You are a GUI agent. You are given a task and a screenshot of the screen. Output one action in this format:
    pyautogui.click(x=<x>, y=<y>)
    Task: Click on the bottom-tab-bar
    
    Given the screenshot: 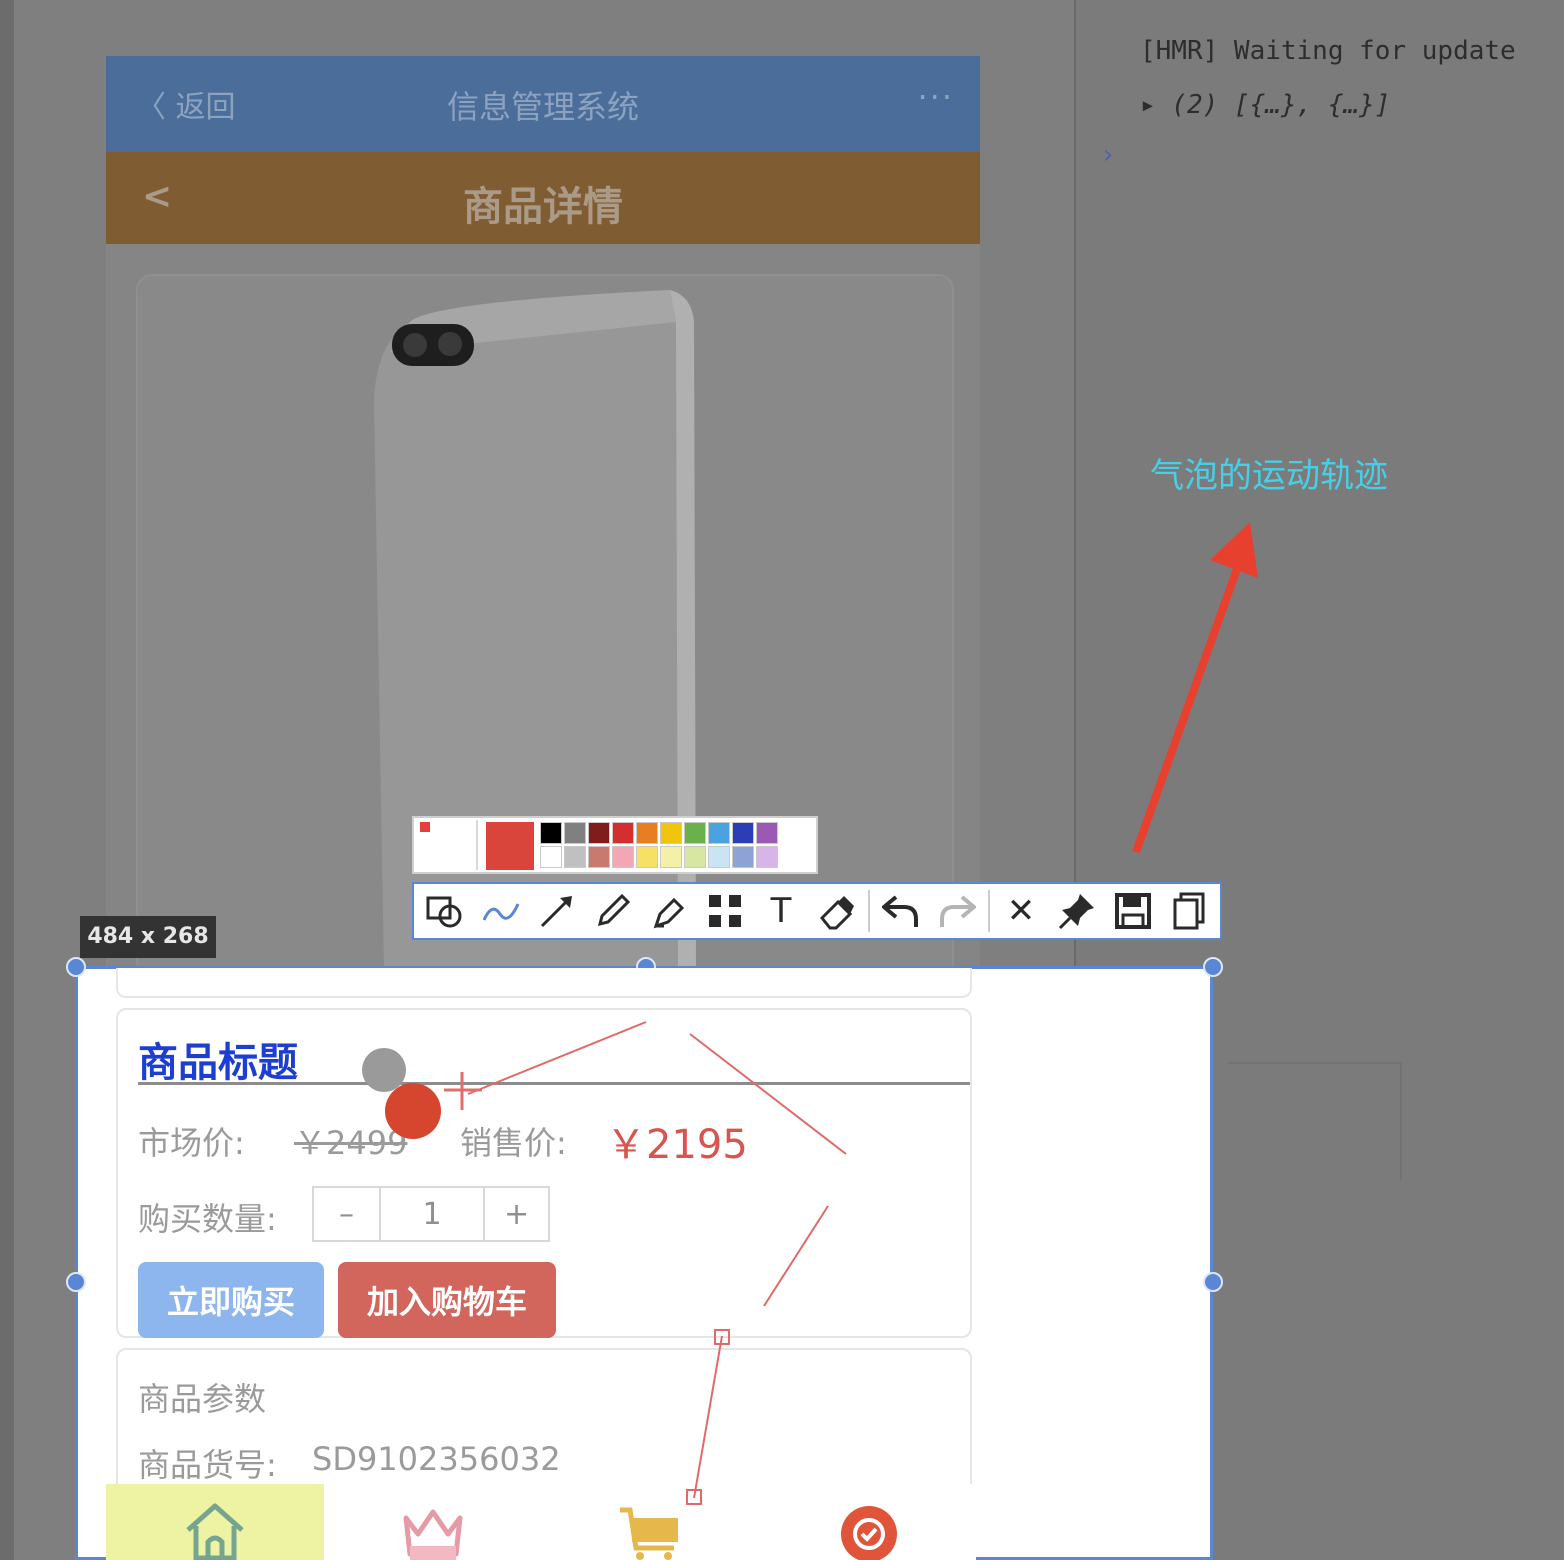 What is the action you would take?
    pyautogui.click(x=541, y=1522)
    